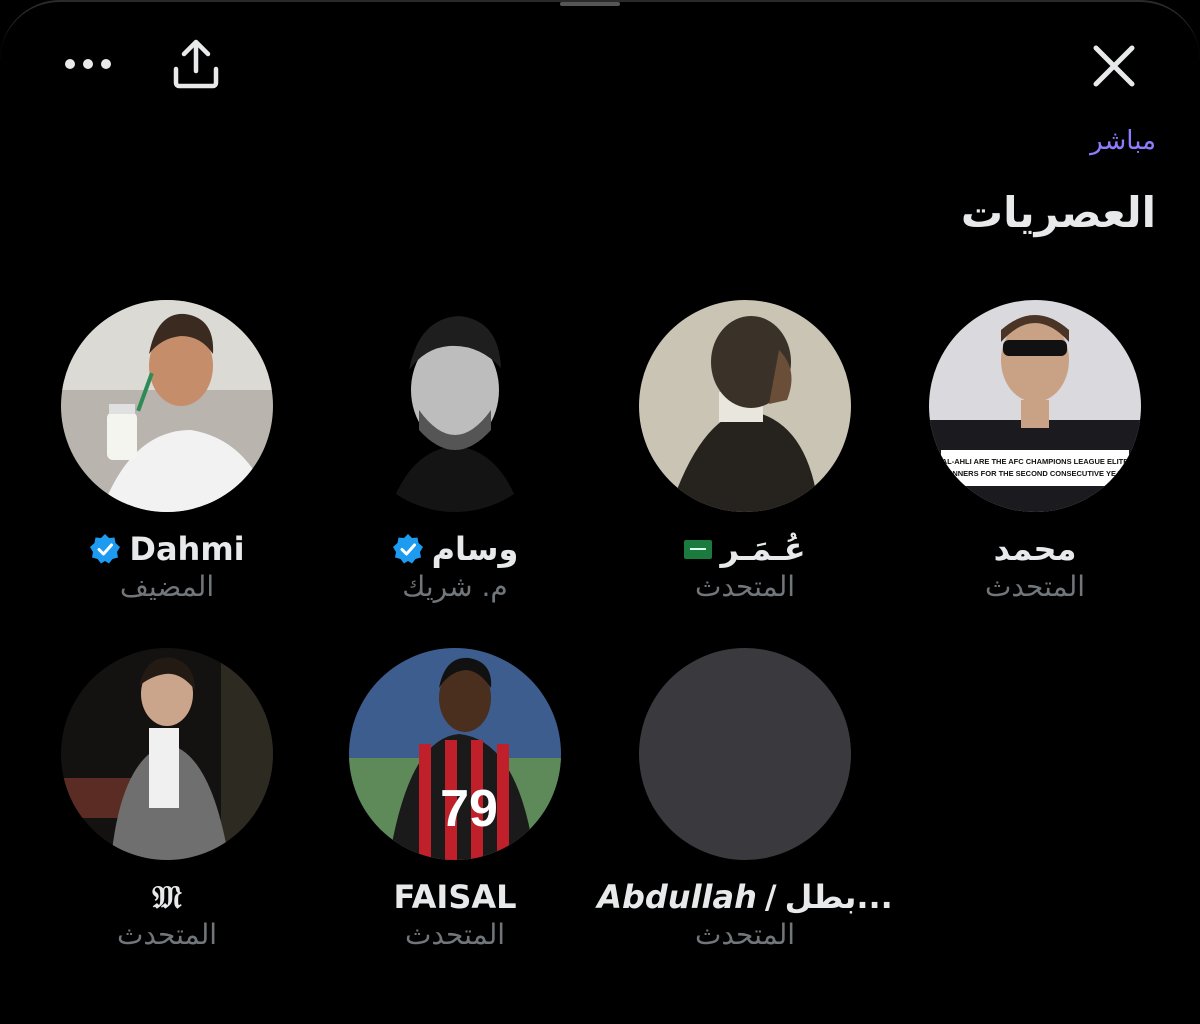 This screenshot has width=1200, height=1024. I want to click on more-horizontal-icon, so click(88, 64).